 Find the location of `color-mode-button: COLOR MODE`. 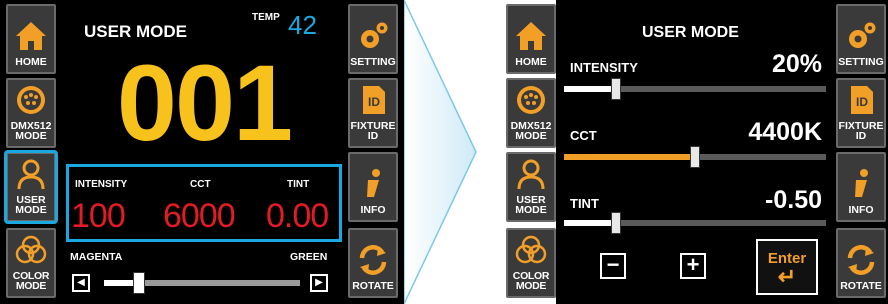

color-mode-button: COLOR MODE is located at coordinates (31, 263).